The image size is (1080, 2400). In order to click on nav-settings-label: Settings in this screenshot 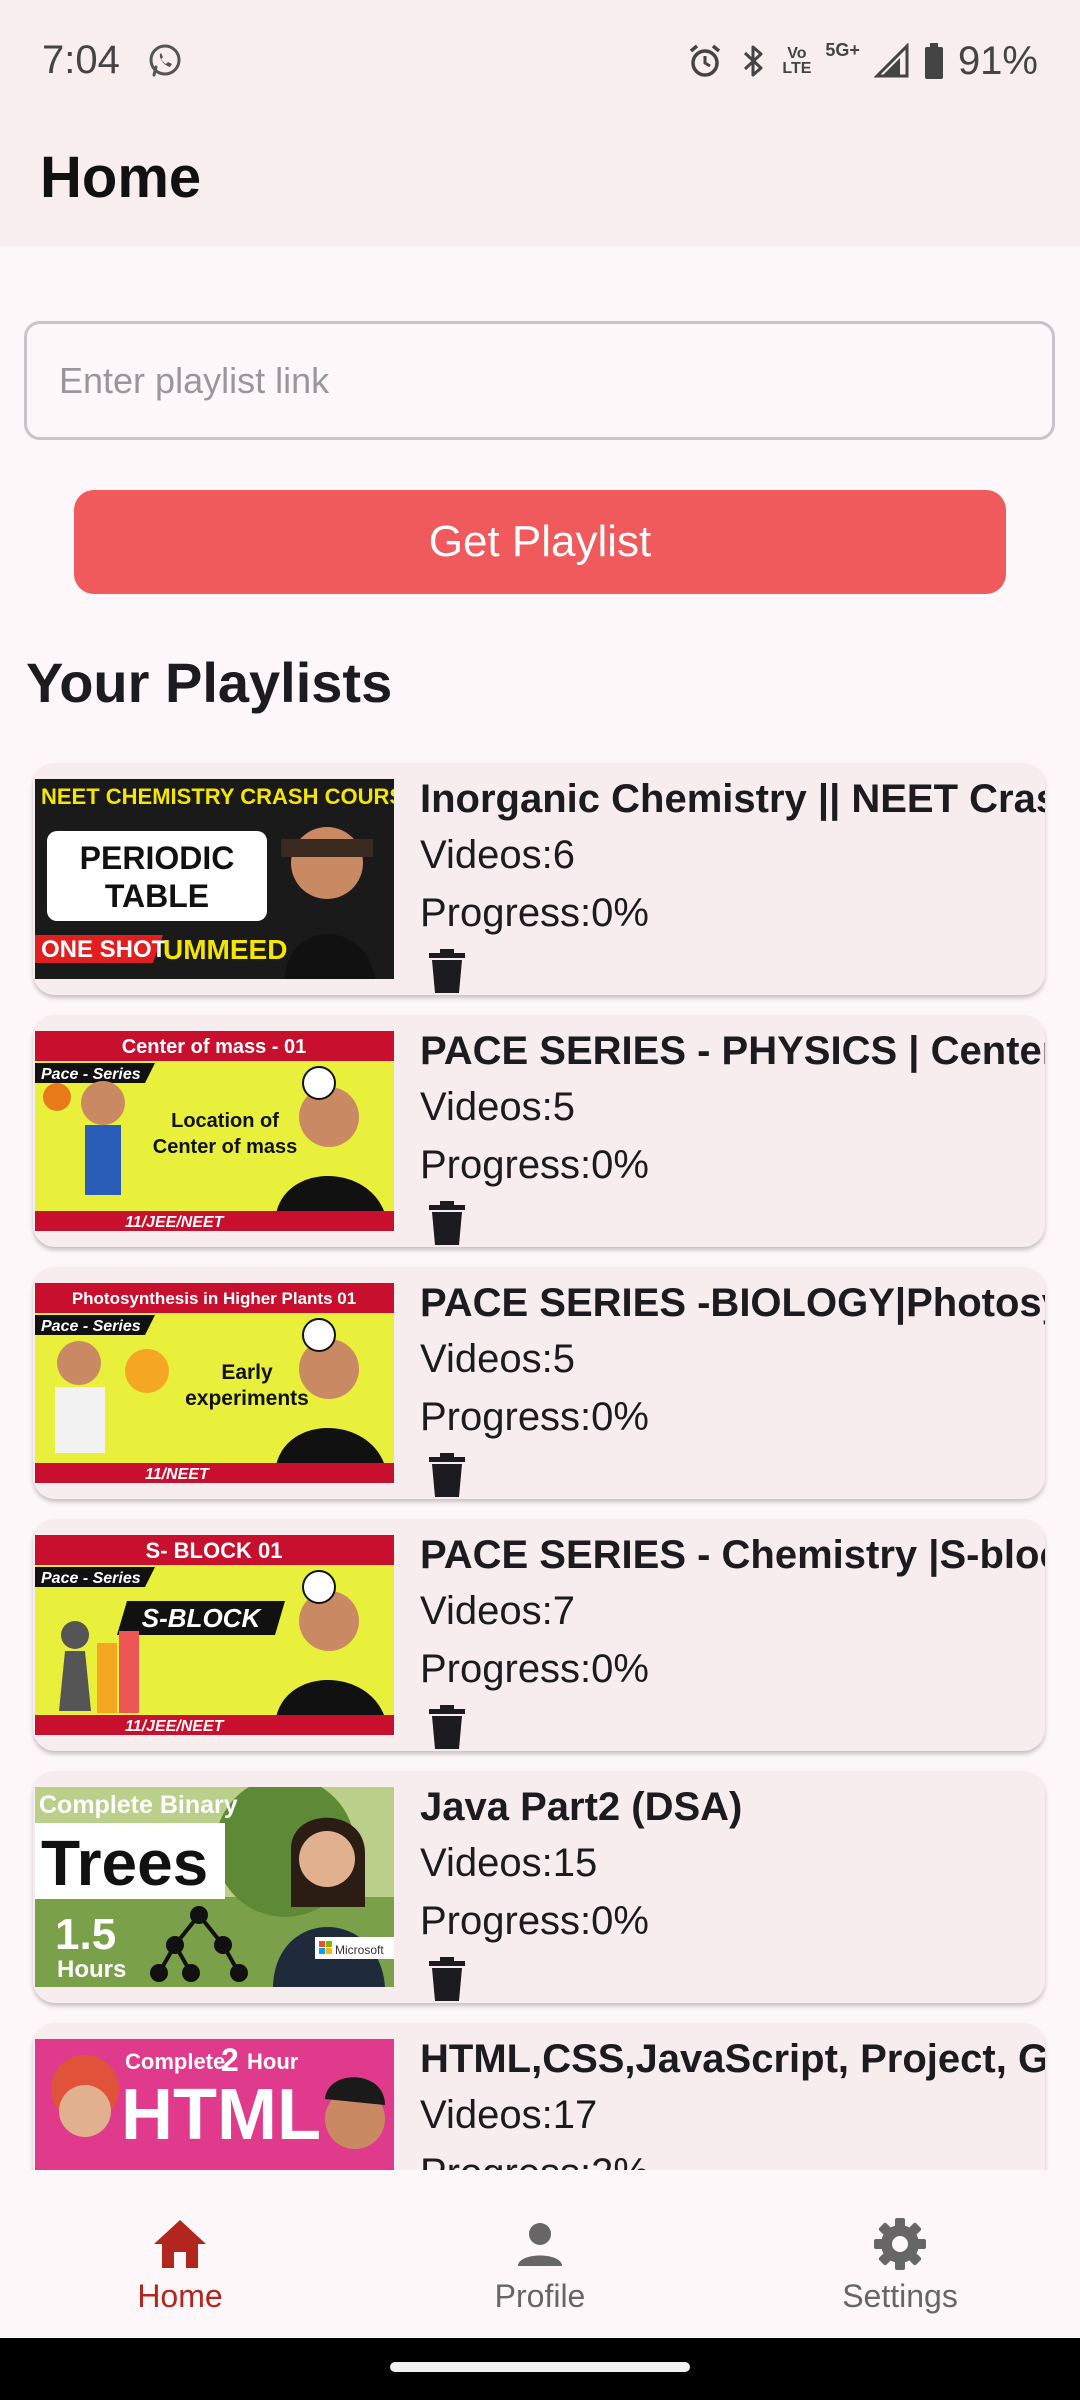, I will do `click(900, 2296)`.